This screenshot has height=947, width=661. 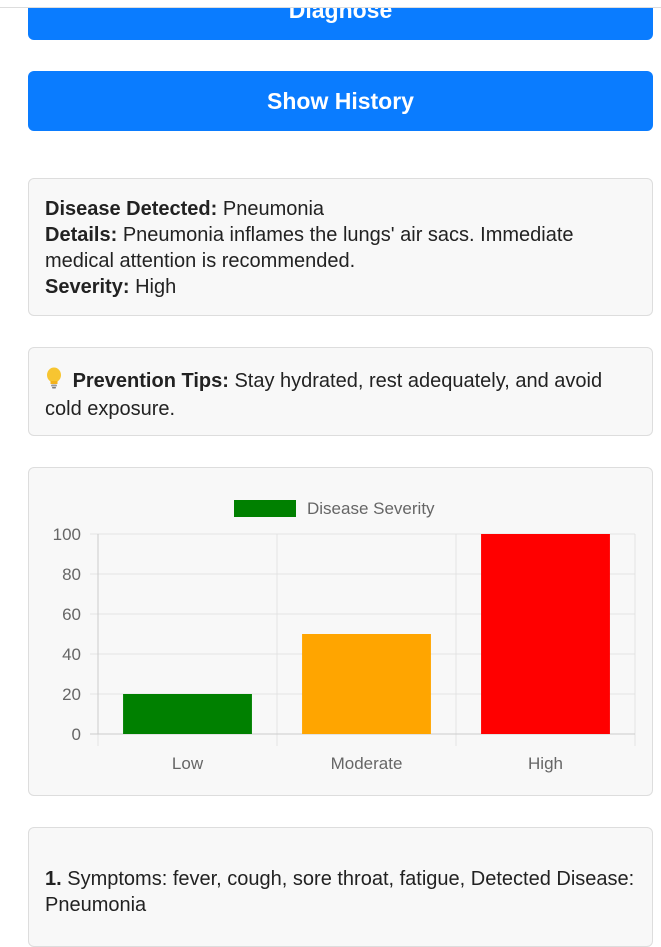 What do you see at coordinates (87, 287) in the screenshot?
I see `severity-label: Severity:` at bounding box center [87, 287].